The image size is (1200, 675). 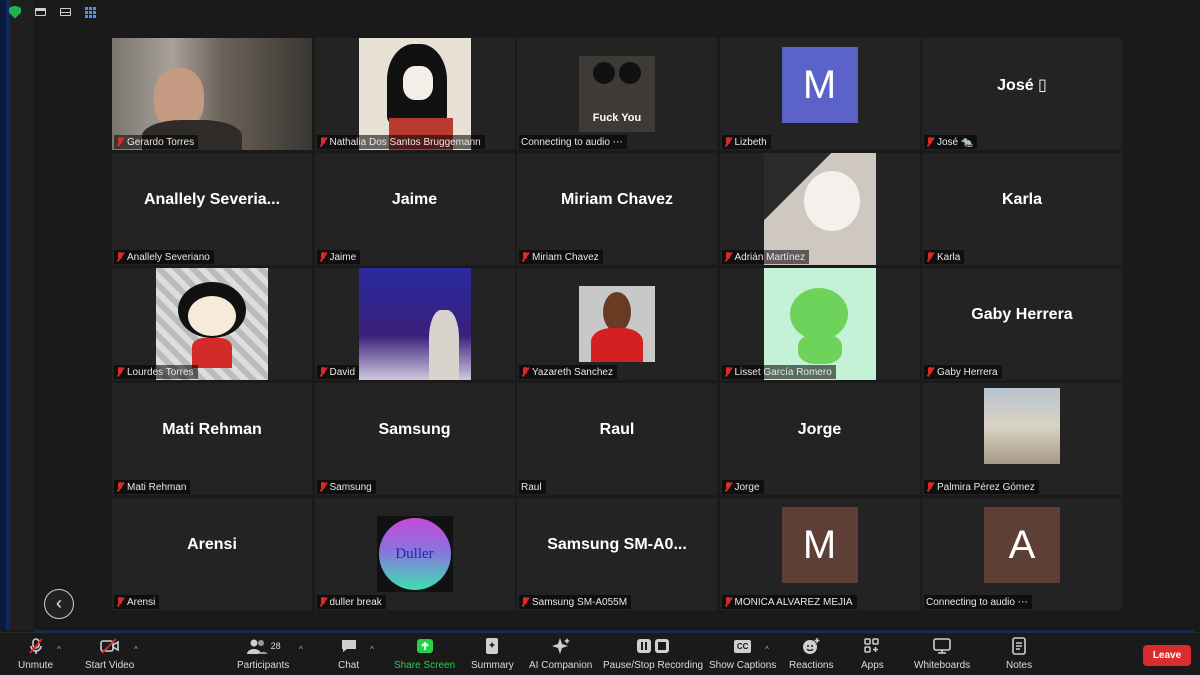 I want to click on participant-tile: Adrián Martínez, so click(x=819, y=209).